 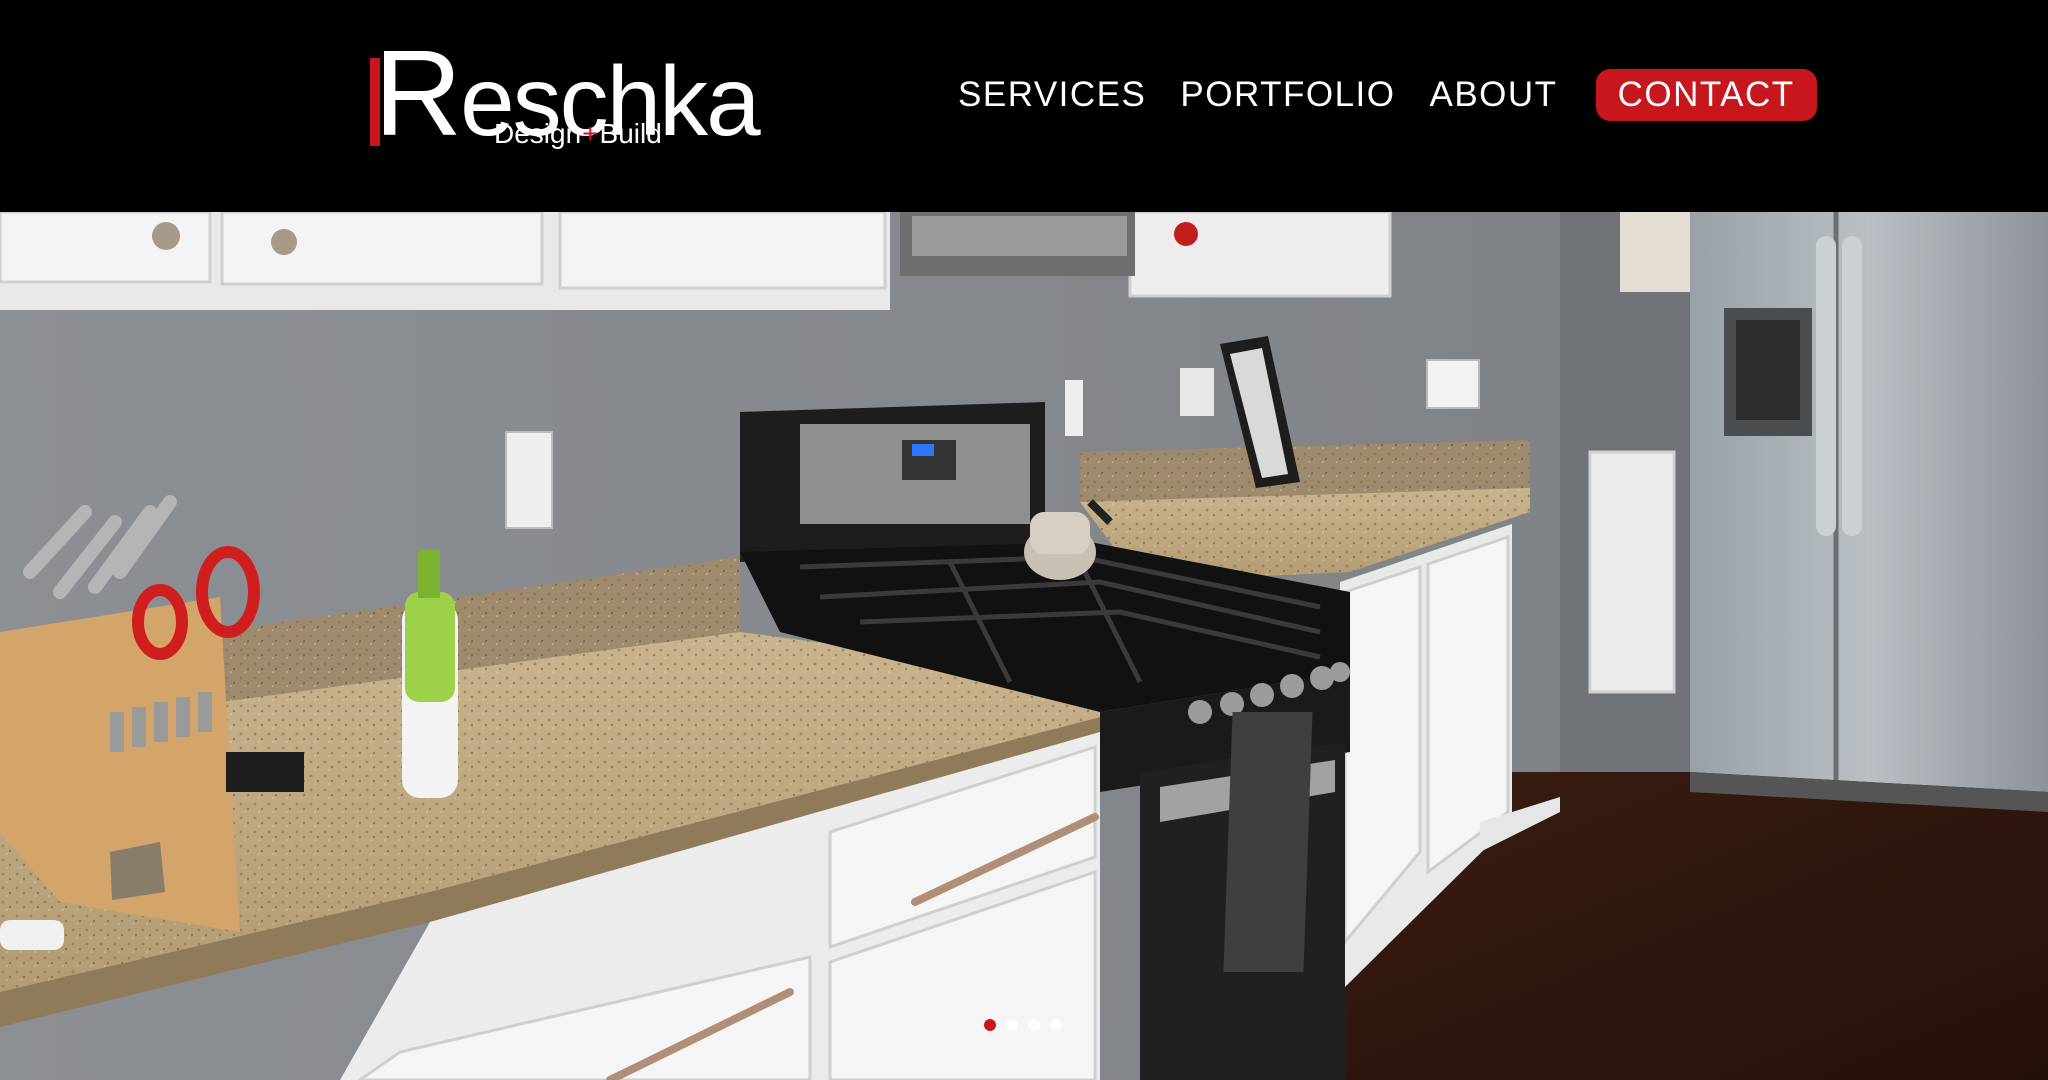 What do you see at coordinates (418, 93) in the screenshot?
I see `logo-letter-r: R` at bounding box center [418, 93].